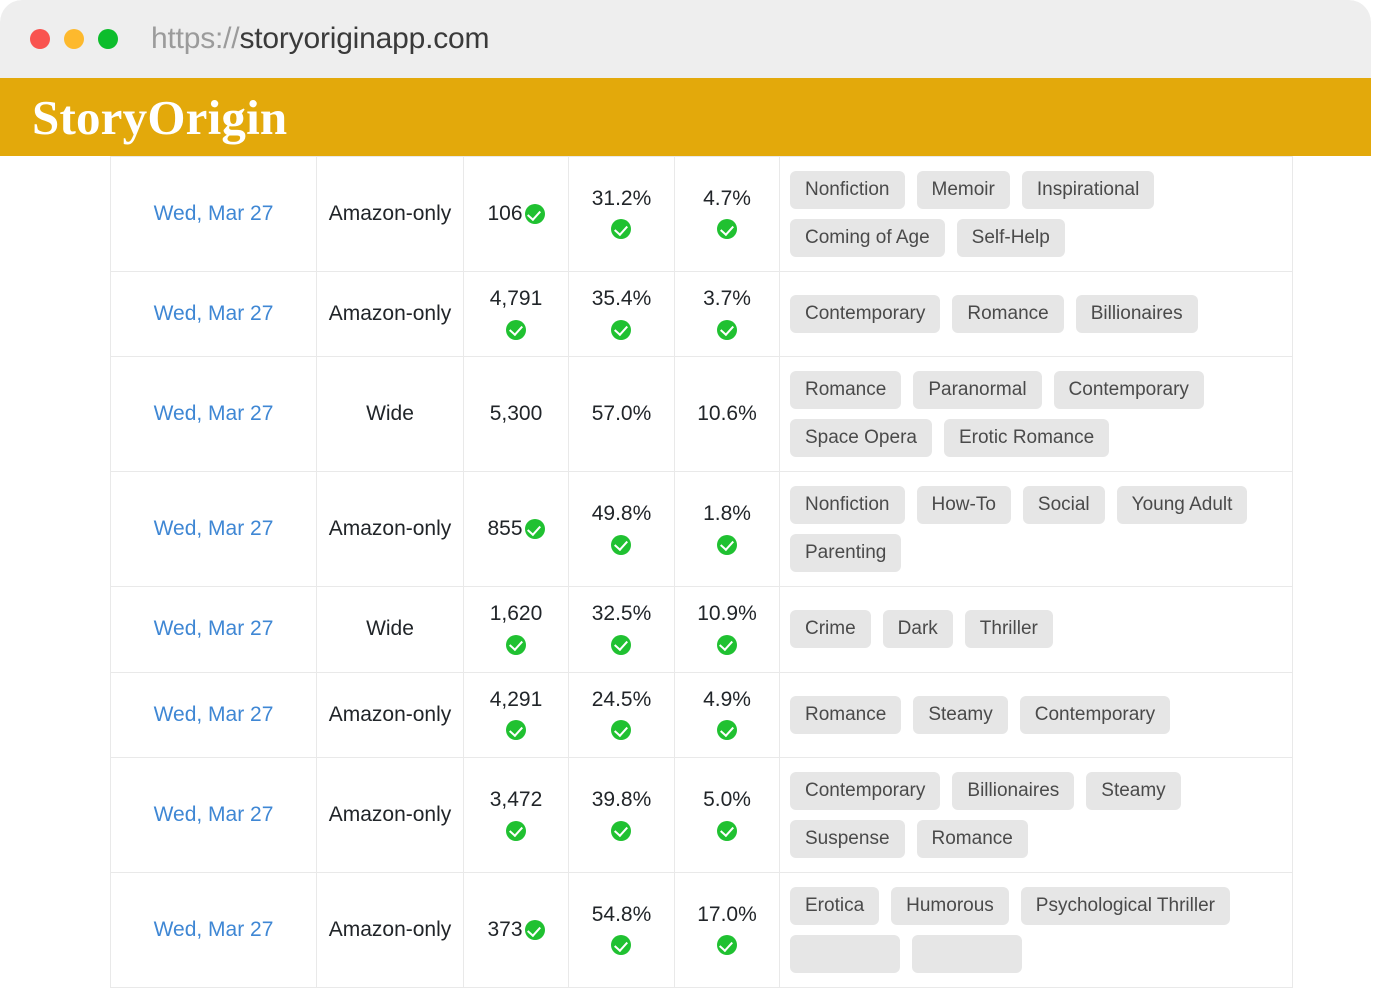 This screenshot has height=1000, width=1380. I want to click on genre-pill-list: Erotica Humorous Psychological Thriller, so click(1036, 930).